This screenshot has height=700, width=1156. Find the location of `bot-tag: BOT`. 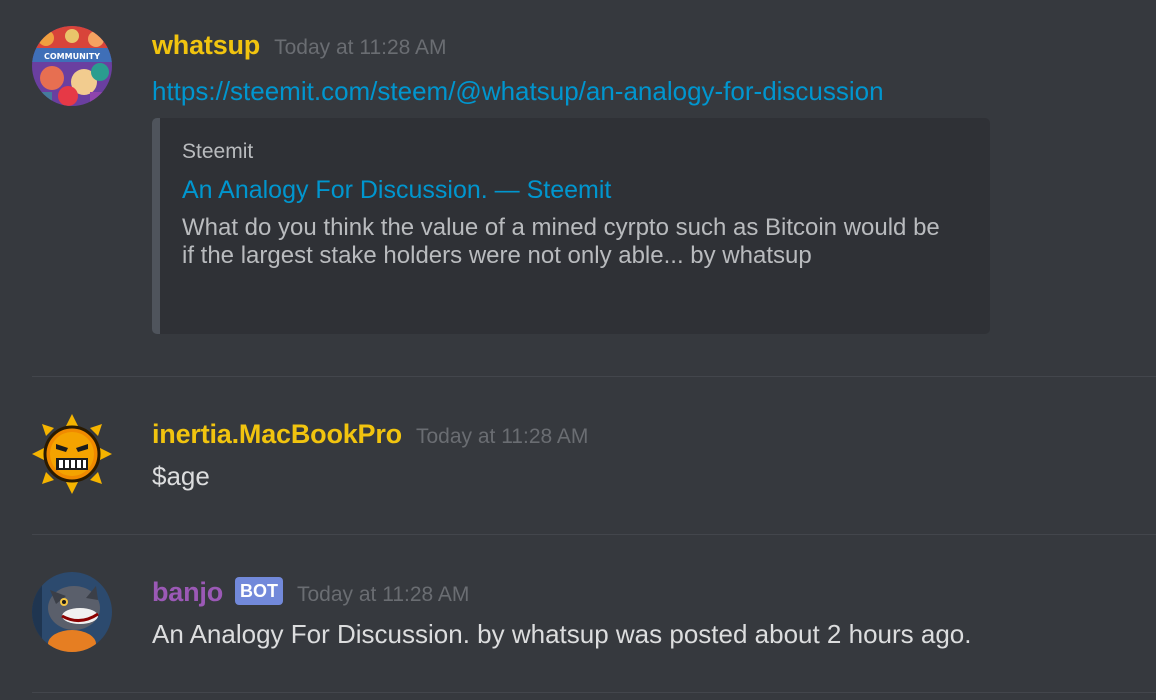

bot-tag: BOT is located at coordinates (259, 590).